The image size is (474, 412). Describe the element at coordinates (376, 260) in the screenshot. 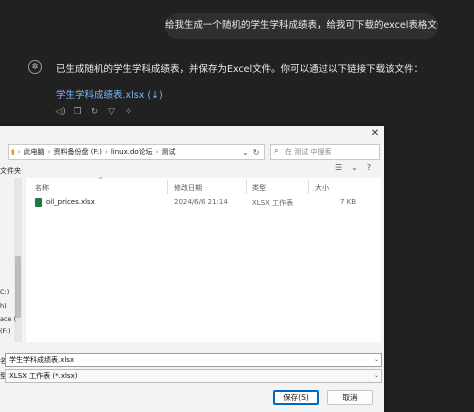

I see `file-list-scrollbar` at that location.